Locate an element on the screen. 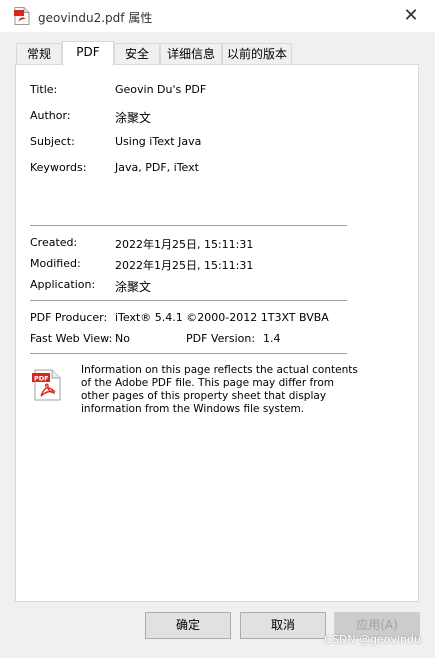 The width and height of the screenshot is (435, 658). subject-value: Using iText Java is located at coordinates (158, 141).